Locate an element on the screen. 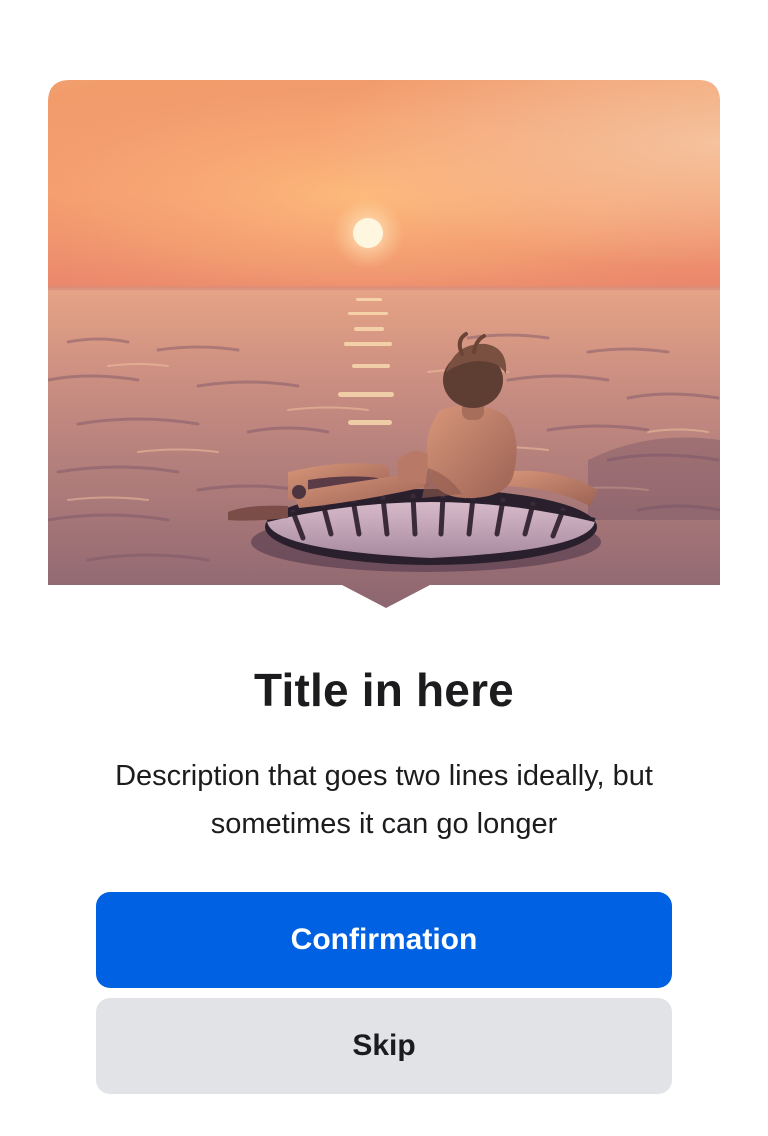 Image resolution: width=768 pixels, height=1136 pixels. confirmation-button: Confirmation is located at coordinates (384, 940).